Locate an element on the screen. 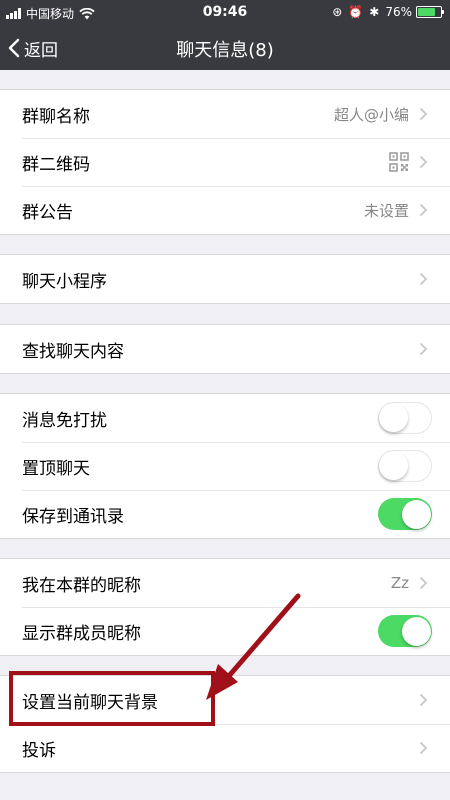  row-group-qrcode: 群二维码 is located at coordinates (225, 162).